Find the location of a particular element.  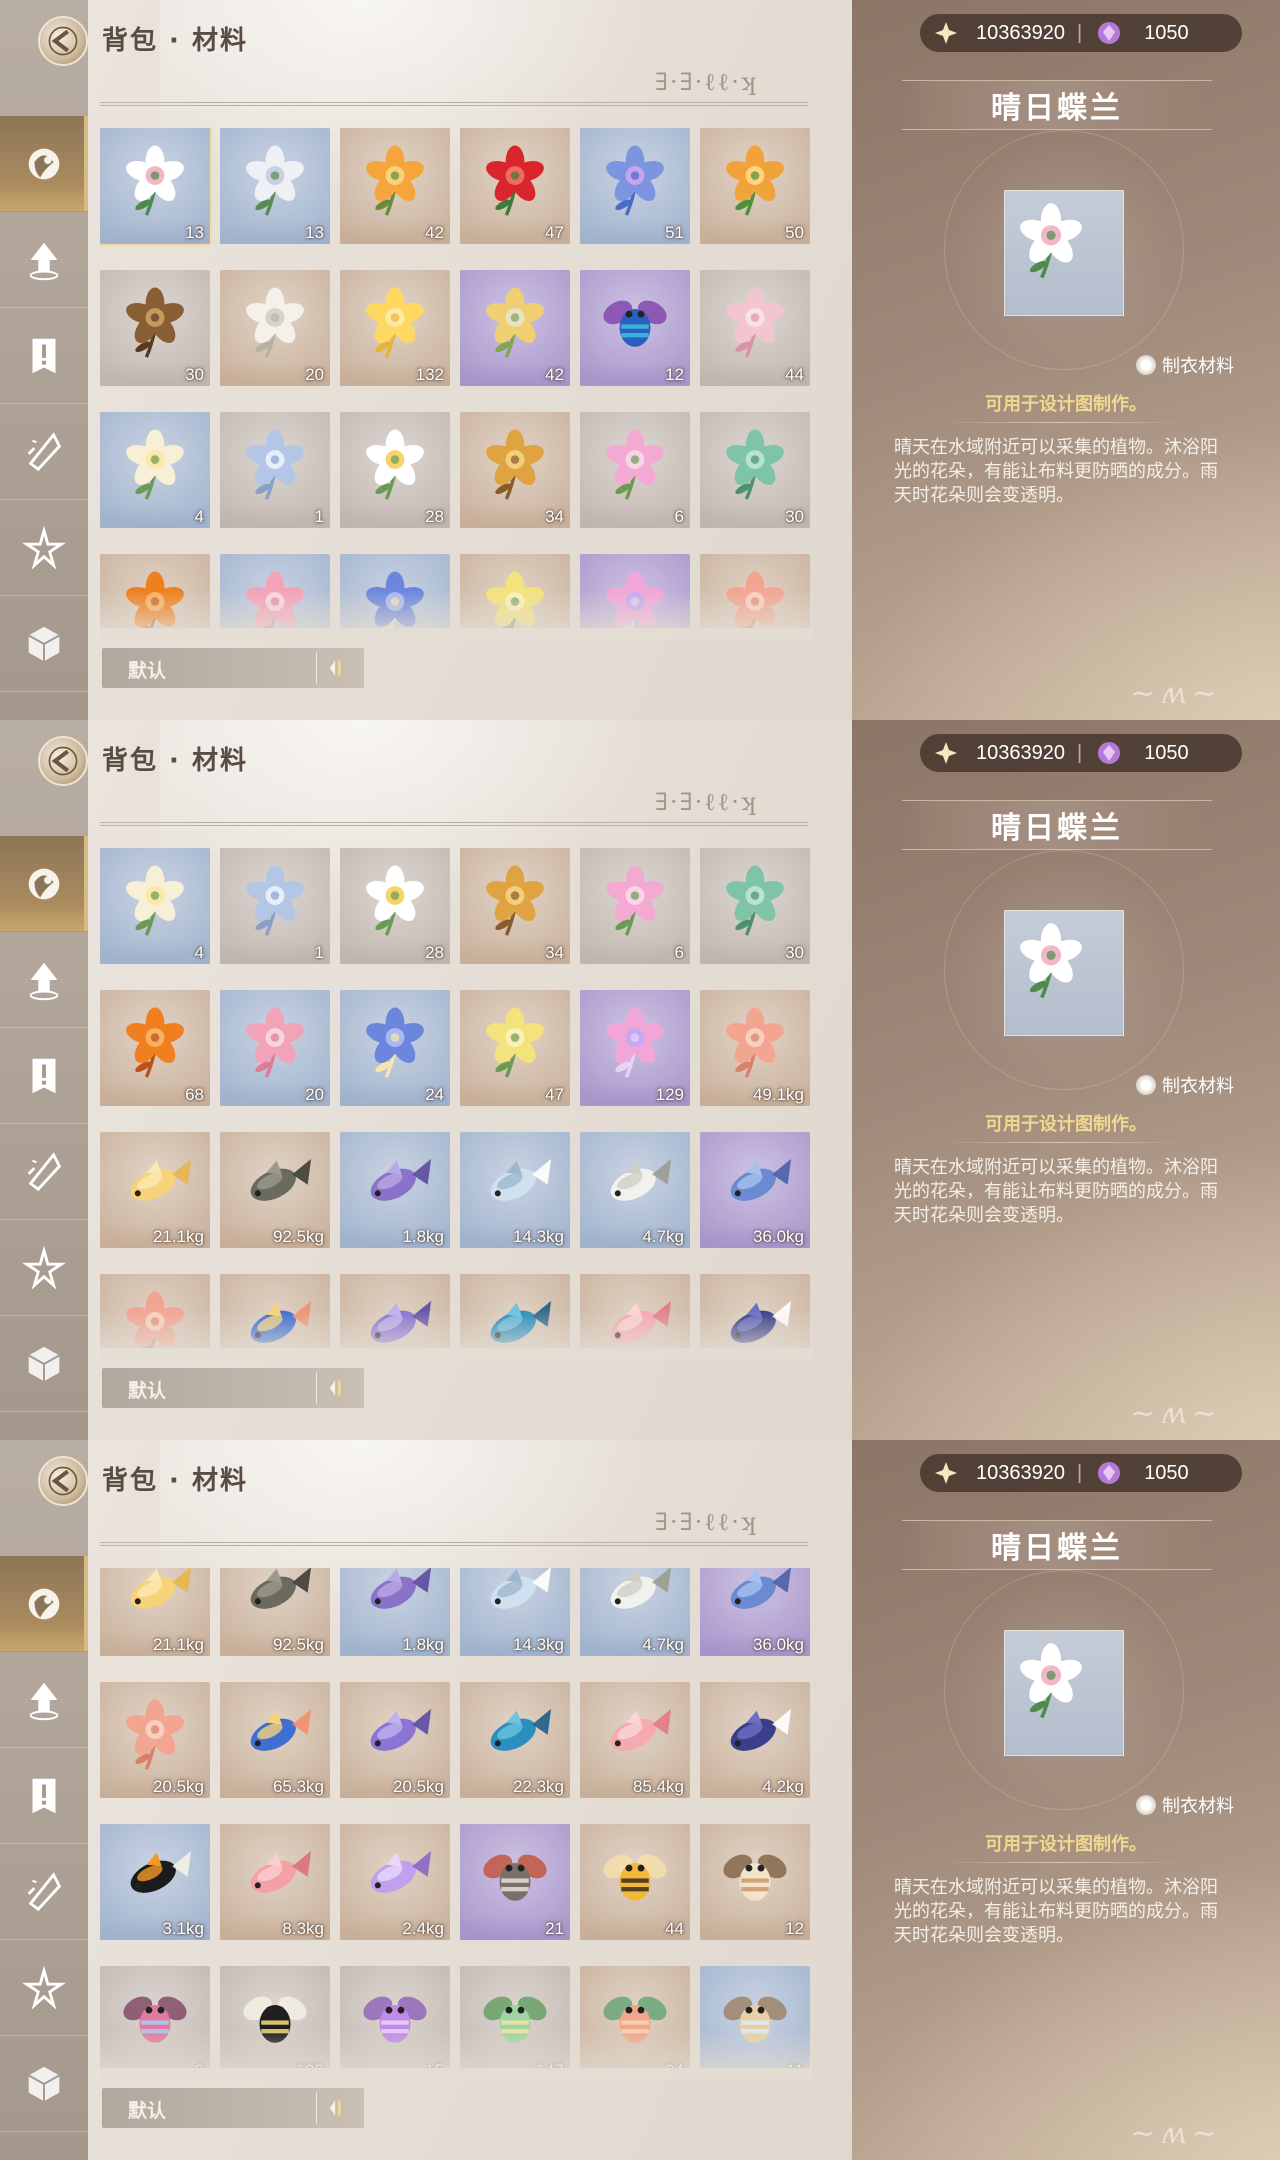

item-slot: 2 is located at coordinates (155, 2017).